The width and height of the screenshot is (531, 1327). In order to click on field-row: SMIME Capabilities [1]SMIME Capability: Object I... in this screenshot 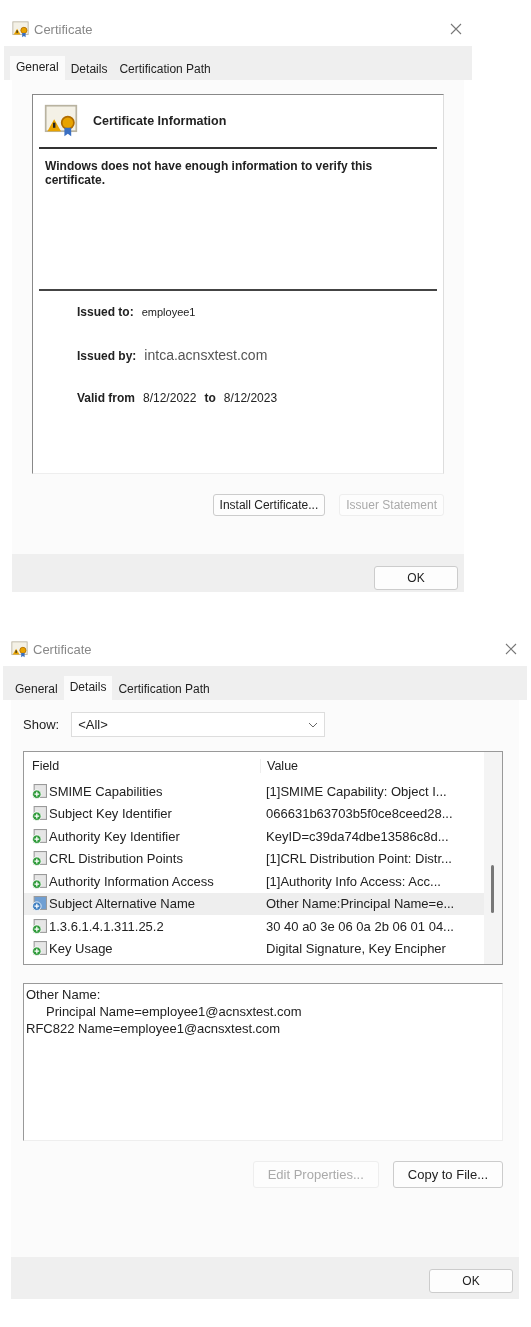, I will do `click(254, 791)`.